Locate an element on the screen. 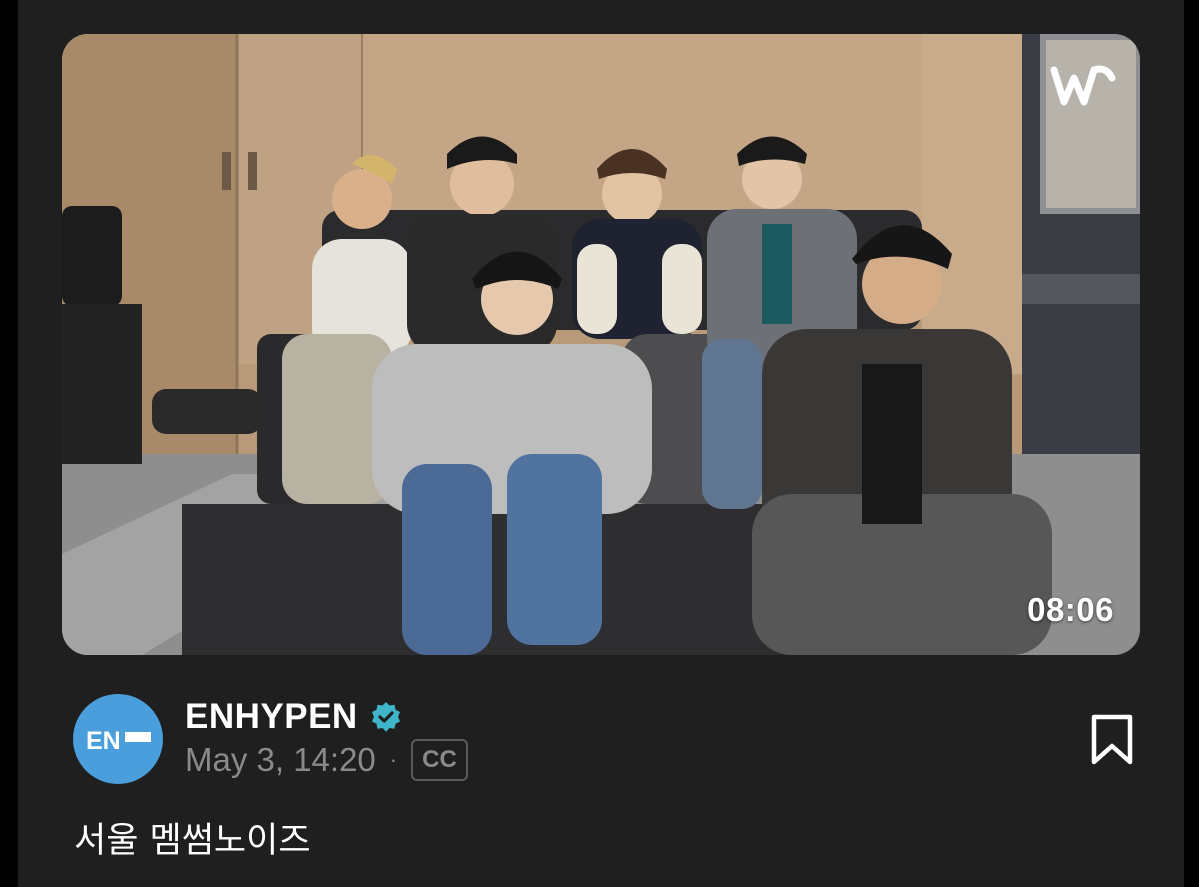 The height and width of the screenshot is (887, 1199). channel-avatar: EN is located at coordinates (118, 739).